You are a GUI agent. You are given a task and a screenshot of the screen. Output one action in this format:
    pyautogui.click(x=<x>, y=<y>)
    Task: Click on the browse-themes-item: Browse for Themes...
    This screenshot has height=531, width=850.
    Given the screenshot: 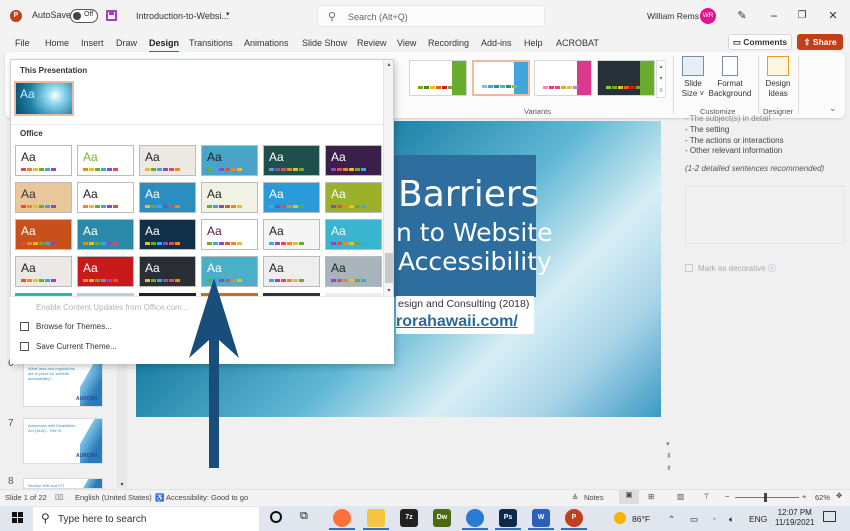 What is the action you would take?
    pyautogui.click(x=74, y=326)
    